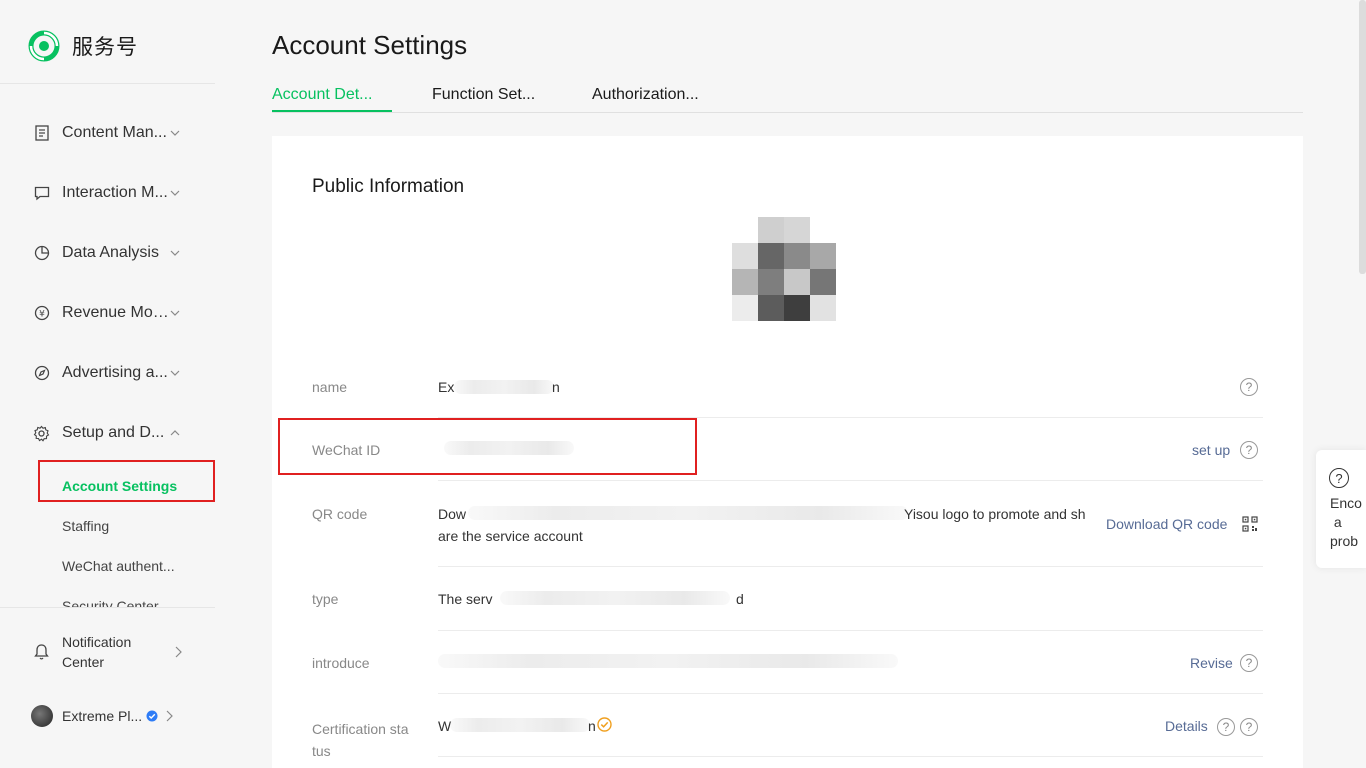 This screenshot has width=1366, height=768. What do you see at coordinates (41, 133) in the screenshot?
I see `document-icon` at bounding box center [41, 133].